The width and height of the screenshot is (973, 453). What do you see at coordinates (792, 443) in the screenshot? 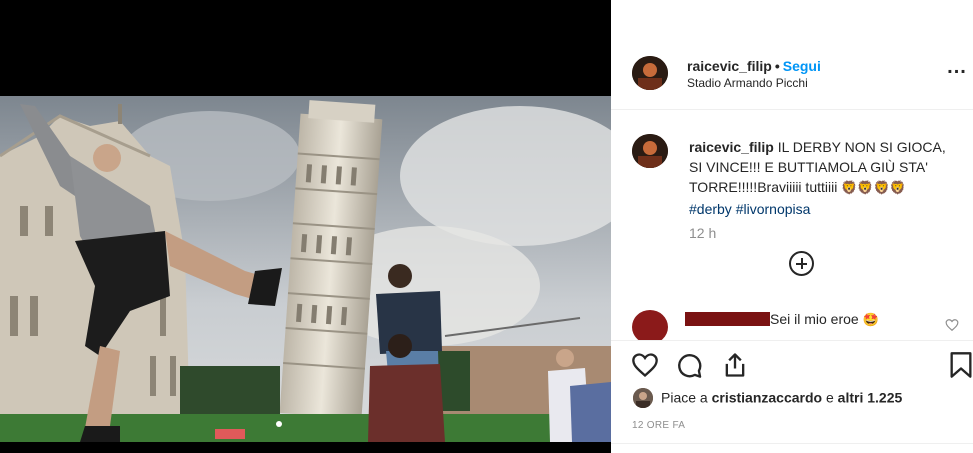
I see `divider` at bounding box center [792, 443].